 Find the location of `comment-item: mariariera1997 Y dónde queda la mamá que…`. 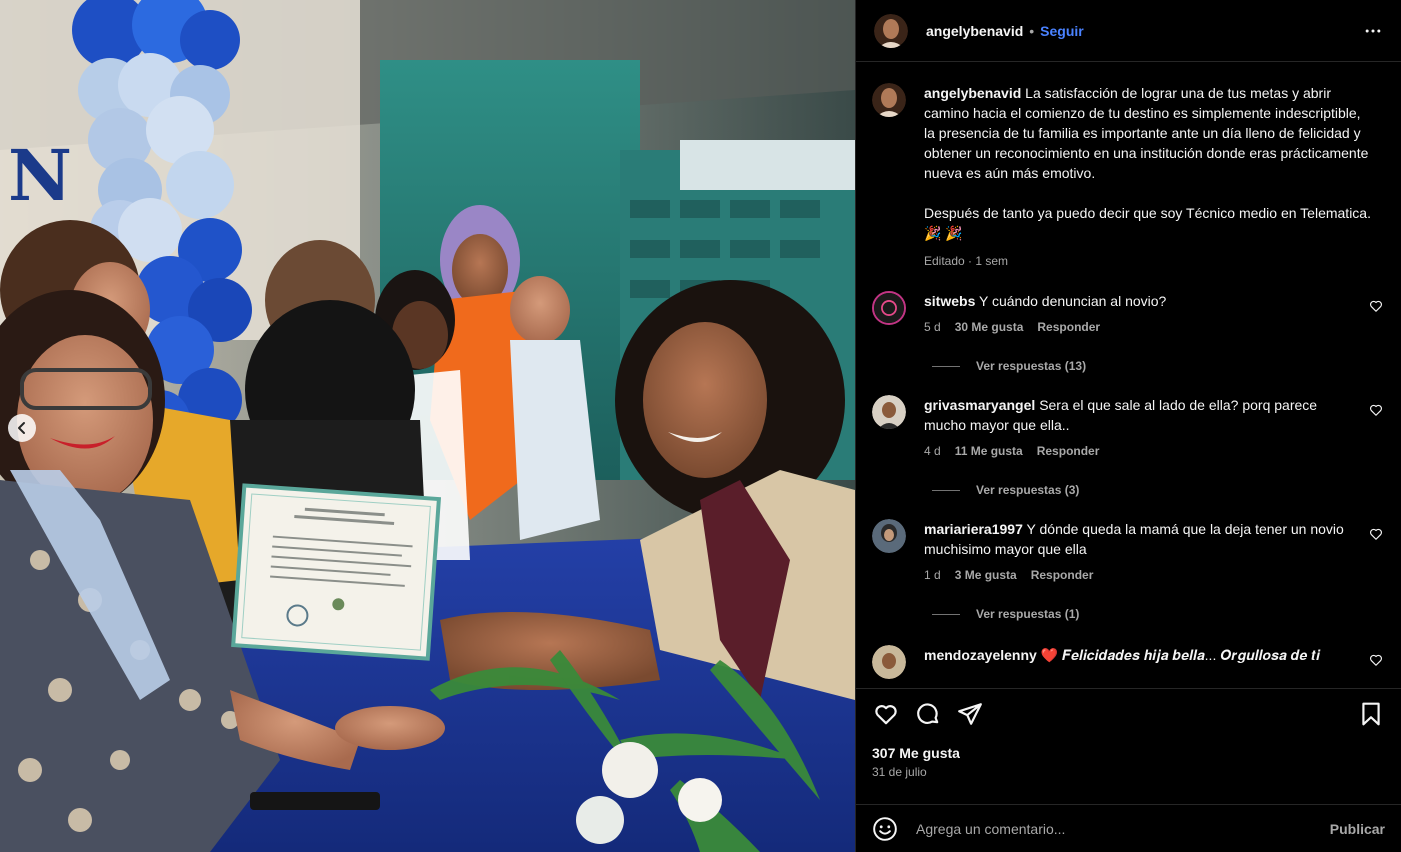

comment-item: mariariera1997 Y dónde queda la mamá que… is located at coordinates (1128, 552).